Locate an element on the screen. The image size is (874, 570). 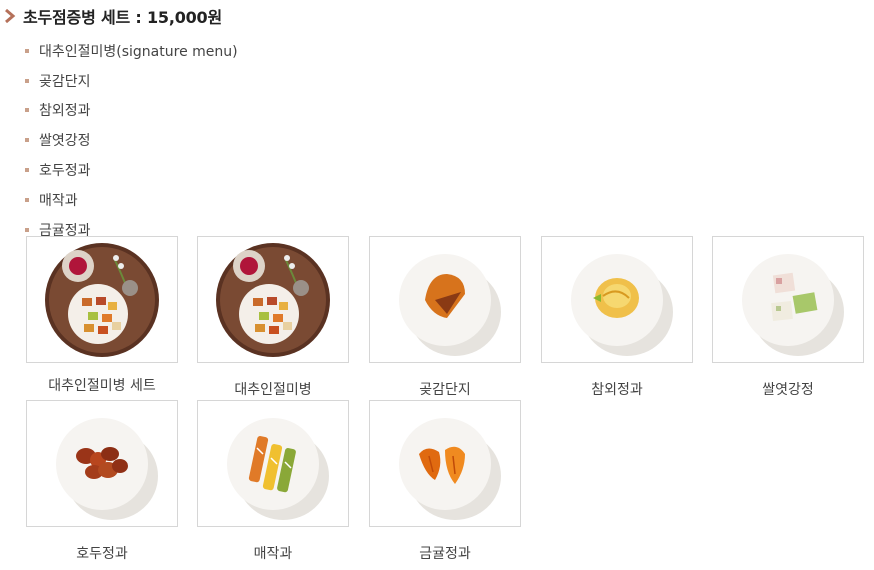
rice-gangjeong-photo is located at coordinates (793, 304).